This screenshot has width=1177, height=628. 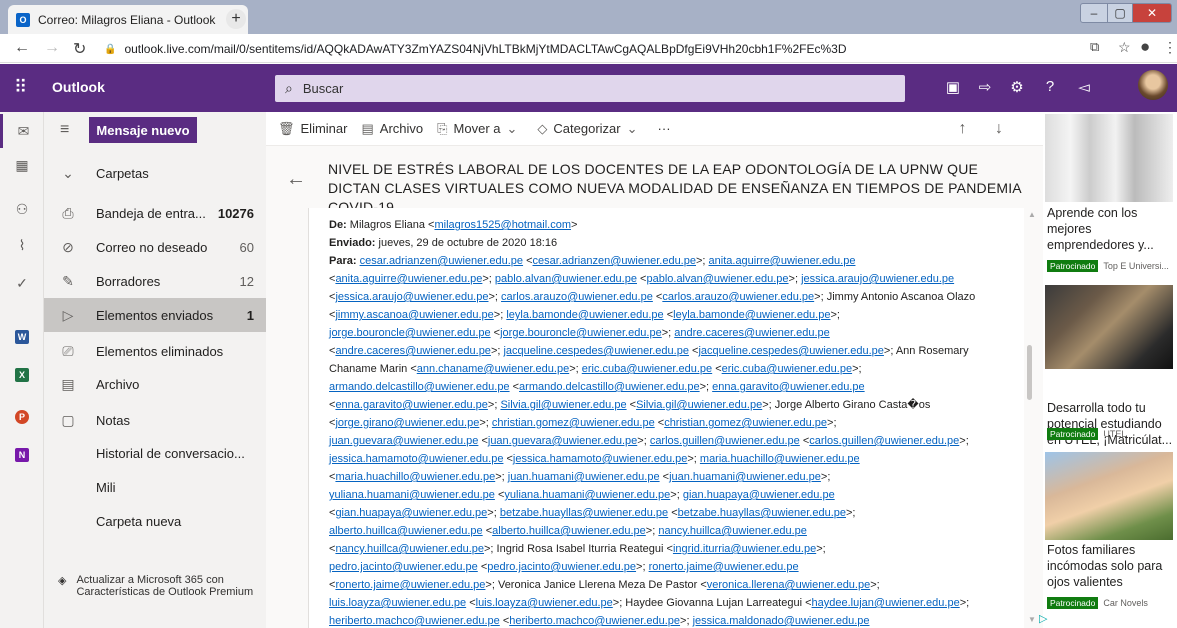 I want to click on browser-tab: O Correo: Milagros Eliana - Outlook ×, so click(x=128, y=19).